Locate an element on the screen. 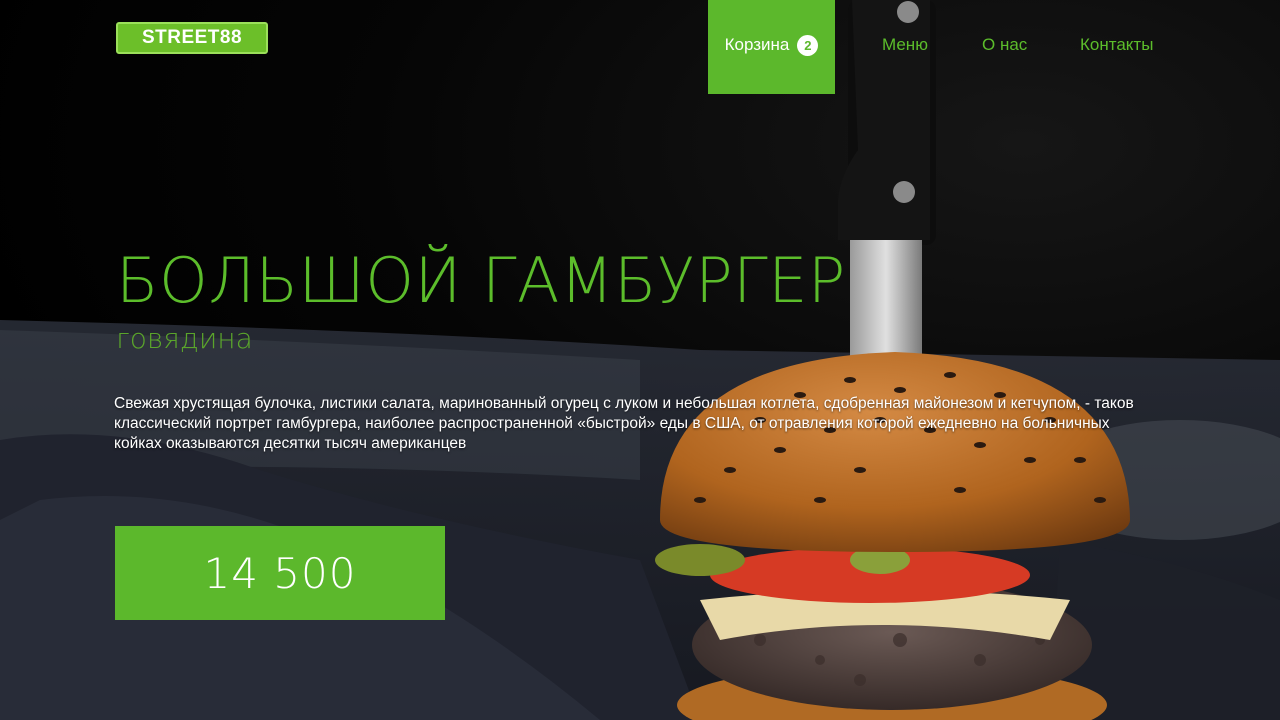 This screenshot has height=720, width=1280. main-nav: Корзина 2 is located at coordinates (771, 47).